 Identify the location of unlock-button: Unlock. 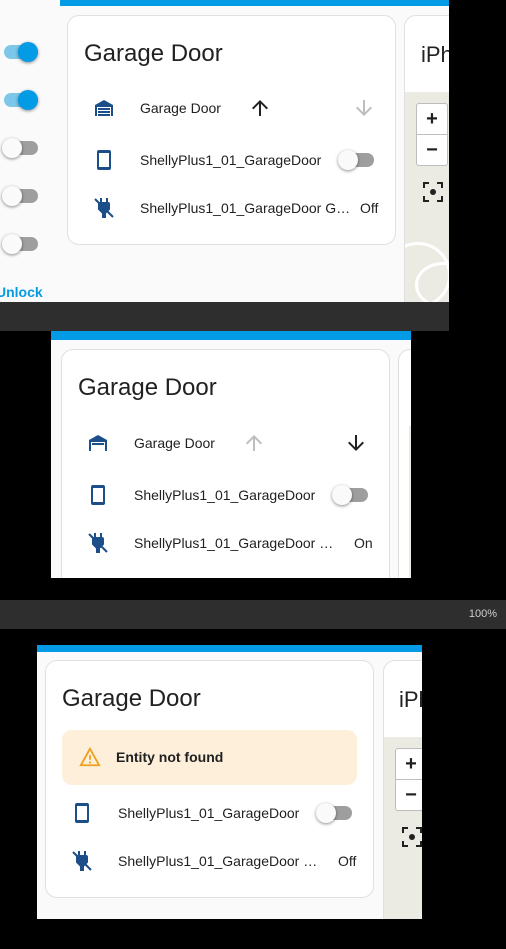
(21, 292).